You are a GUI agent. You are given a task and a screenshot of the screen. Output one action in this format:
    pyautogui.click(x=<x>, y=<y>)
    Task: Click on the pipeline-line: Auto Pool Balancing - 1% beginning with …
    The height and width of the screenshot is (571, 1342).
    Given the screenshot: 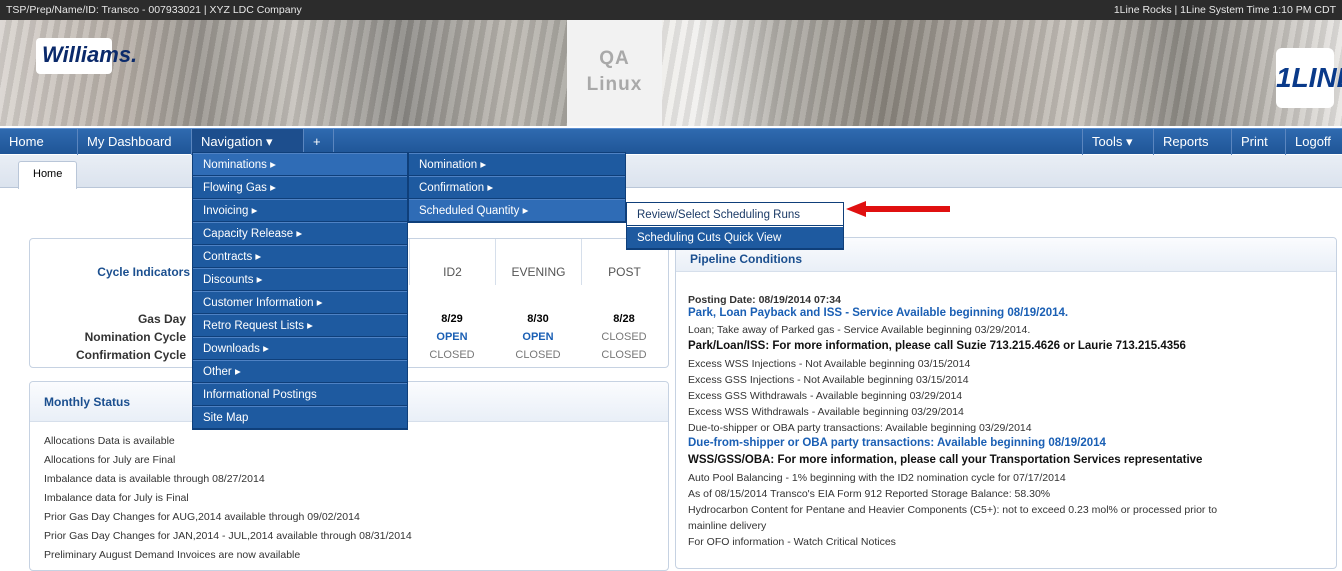 What is the action you would take?
    pyautogui.click(x=877, y=478)
    